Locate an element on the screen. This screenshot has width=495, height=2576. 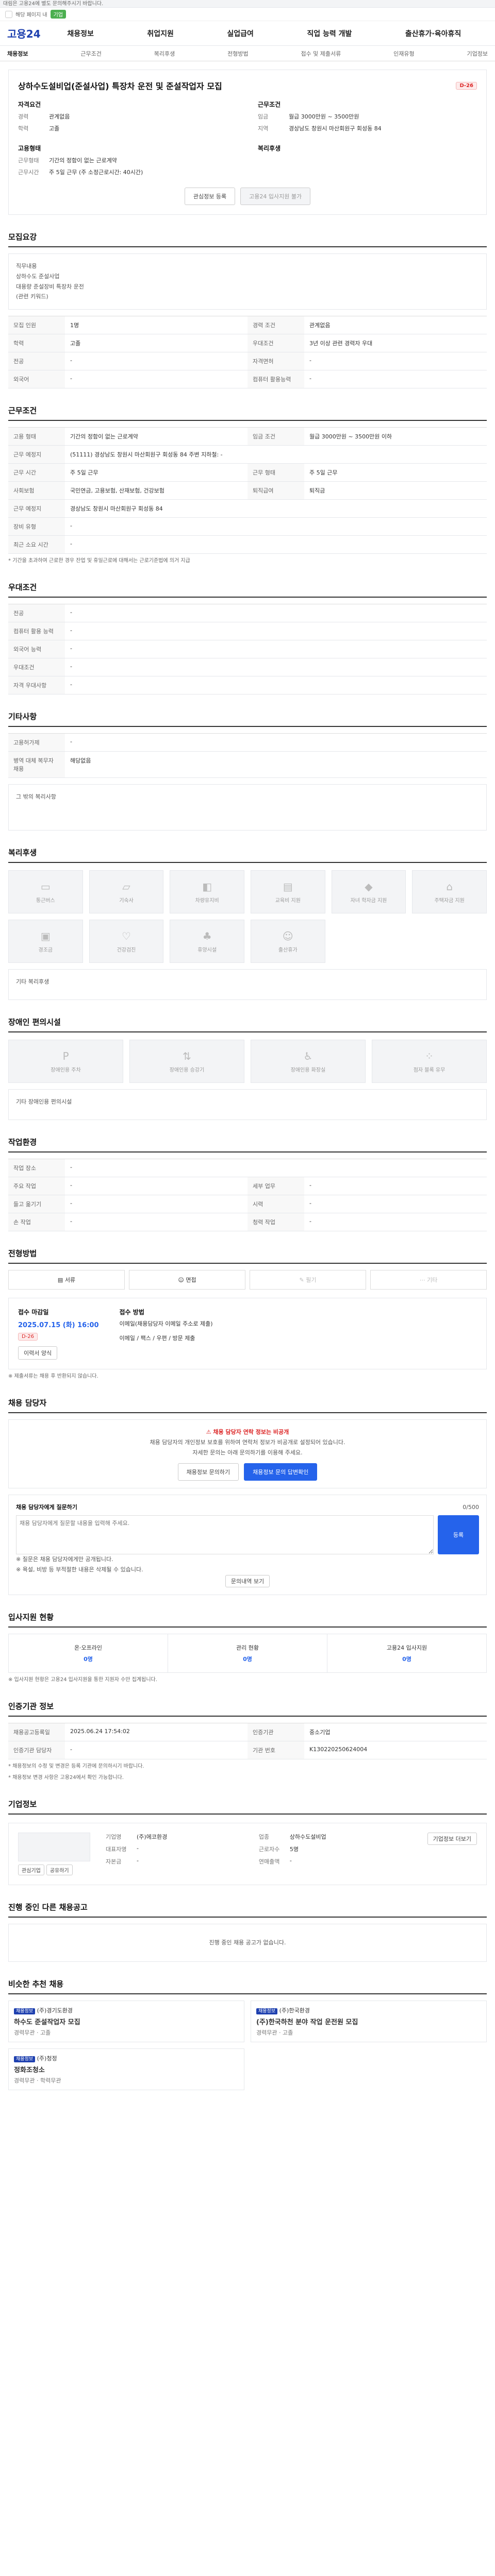
site-logo: 고용24 is located at coordinates (24, 33).